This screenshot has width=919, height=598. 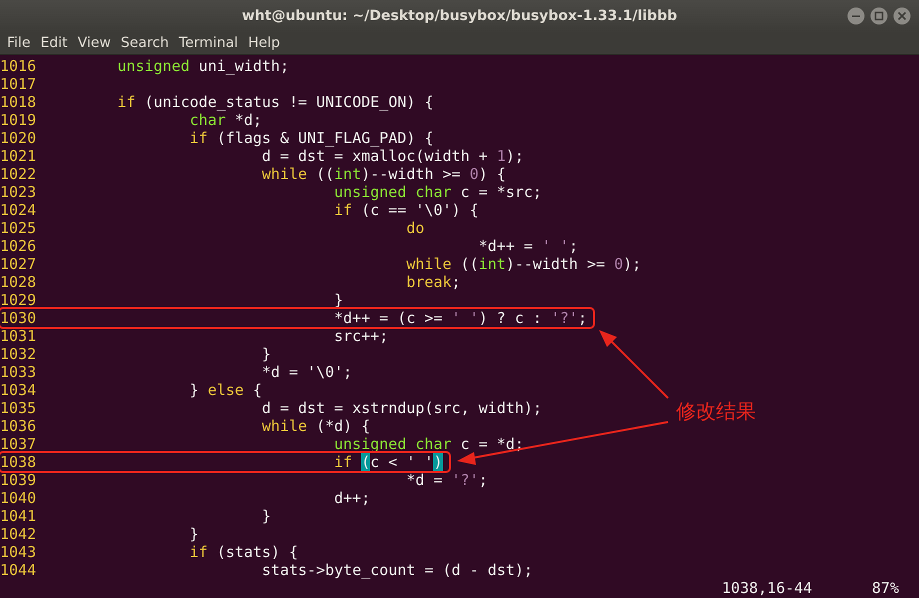 I want to click on window-title: wht@ubuntu: ~/Desktop/busybox/busybox-1.33.1/libbb, so click(x=460, y=16).